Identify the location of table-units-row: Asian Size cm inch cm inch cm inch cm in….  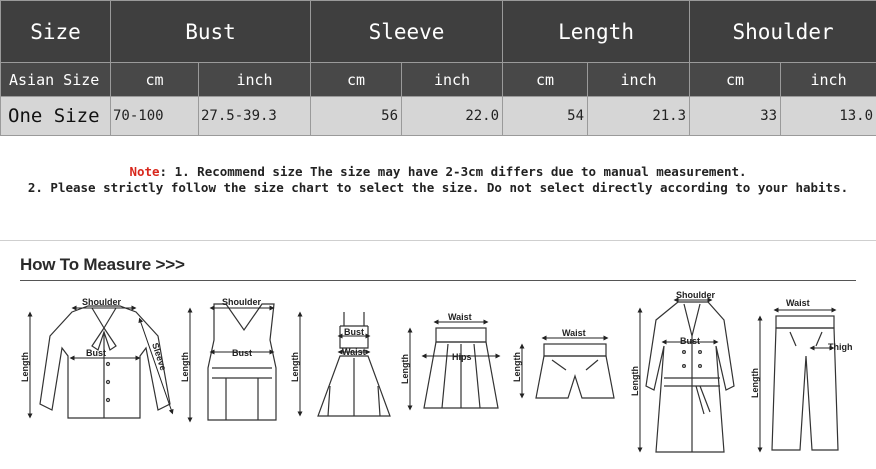
(438, 79).